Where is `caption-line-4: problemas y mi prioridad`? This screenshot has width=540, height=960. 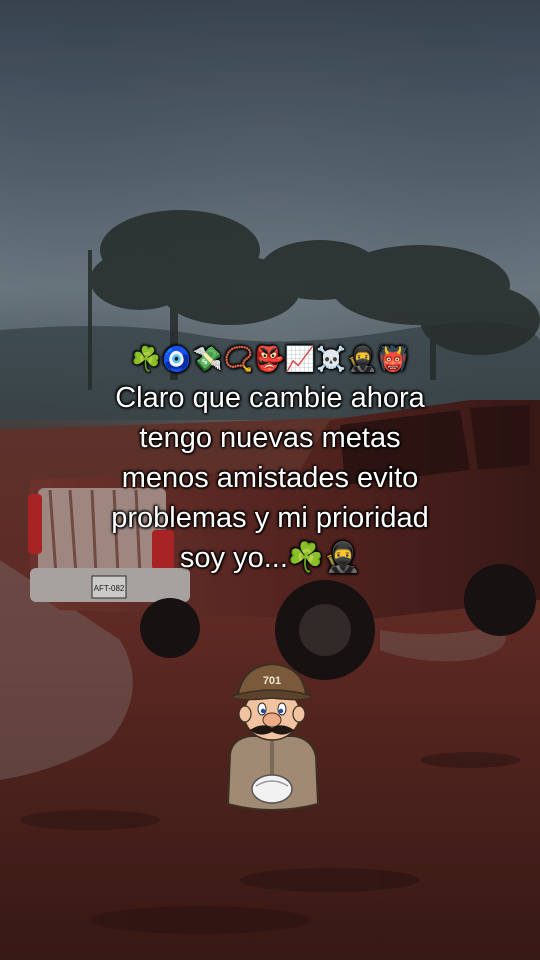 caption-line-4: problemas y mi prioridad is located at coordinates (270, 518).